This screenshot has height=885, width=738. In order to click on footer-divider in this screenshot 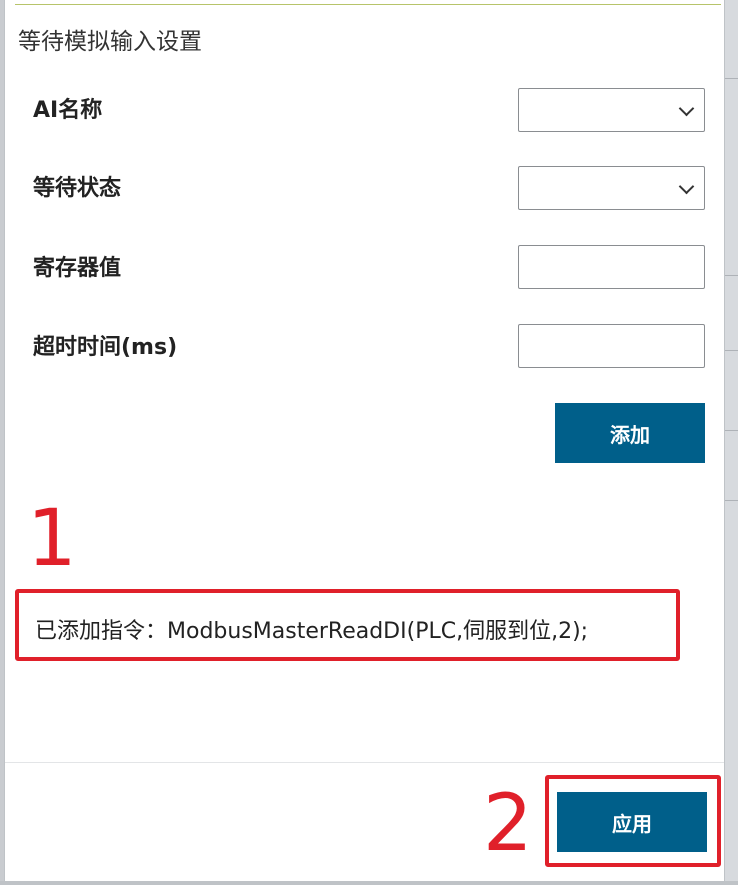, I will do `click(364, 762)`.